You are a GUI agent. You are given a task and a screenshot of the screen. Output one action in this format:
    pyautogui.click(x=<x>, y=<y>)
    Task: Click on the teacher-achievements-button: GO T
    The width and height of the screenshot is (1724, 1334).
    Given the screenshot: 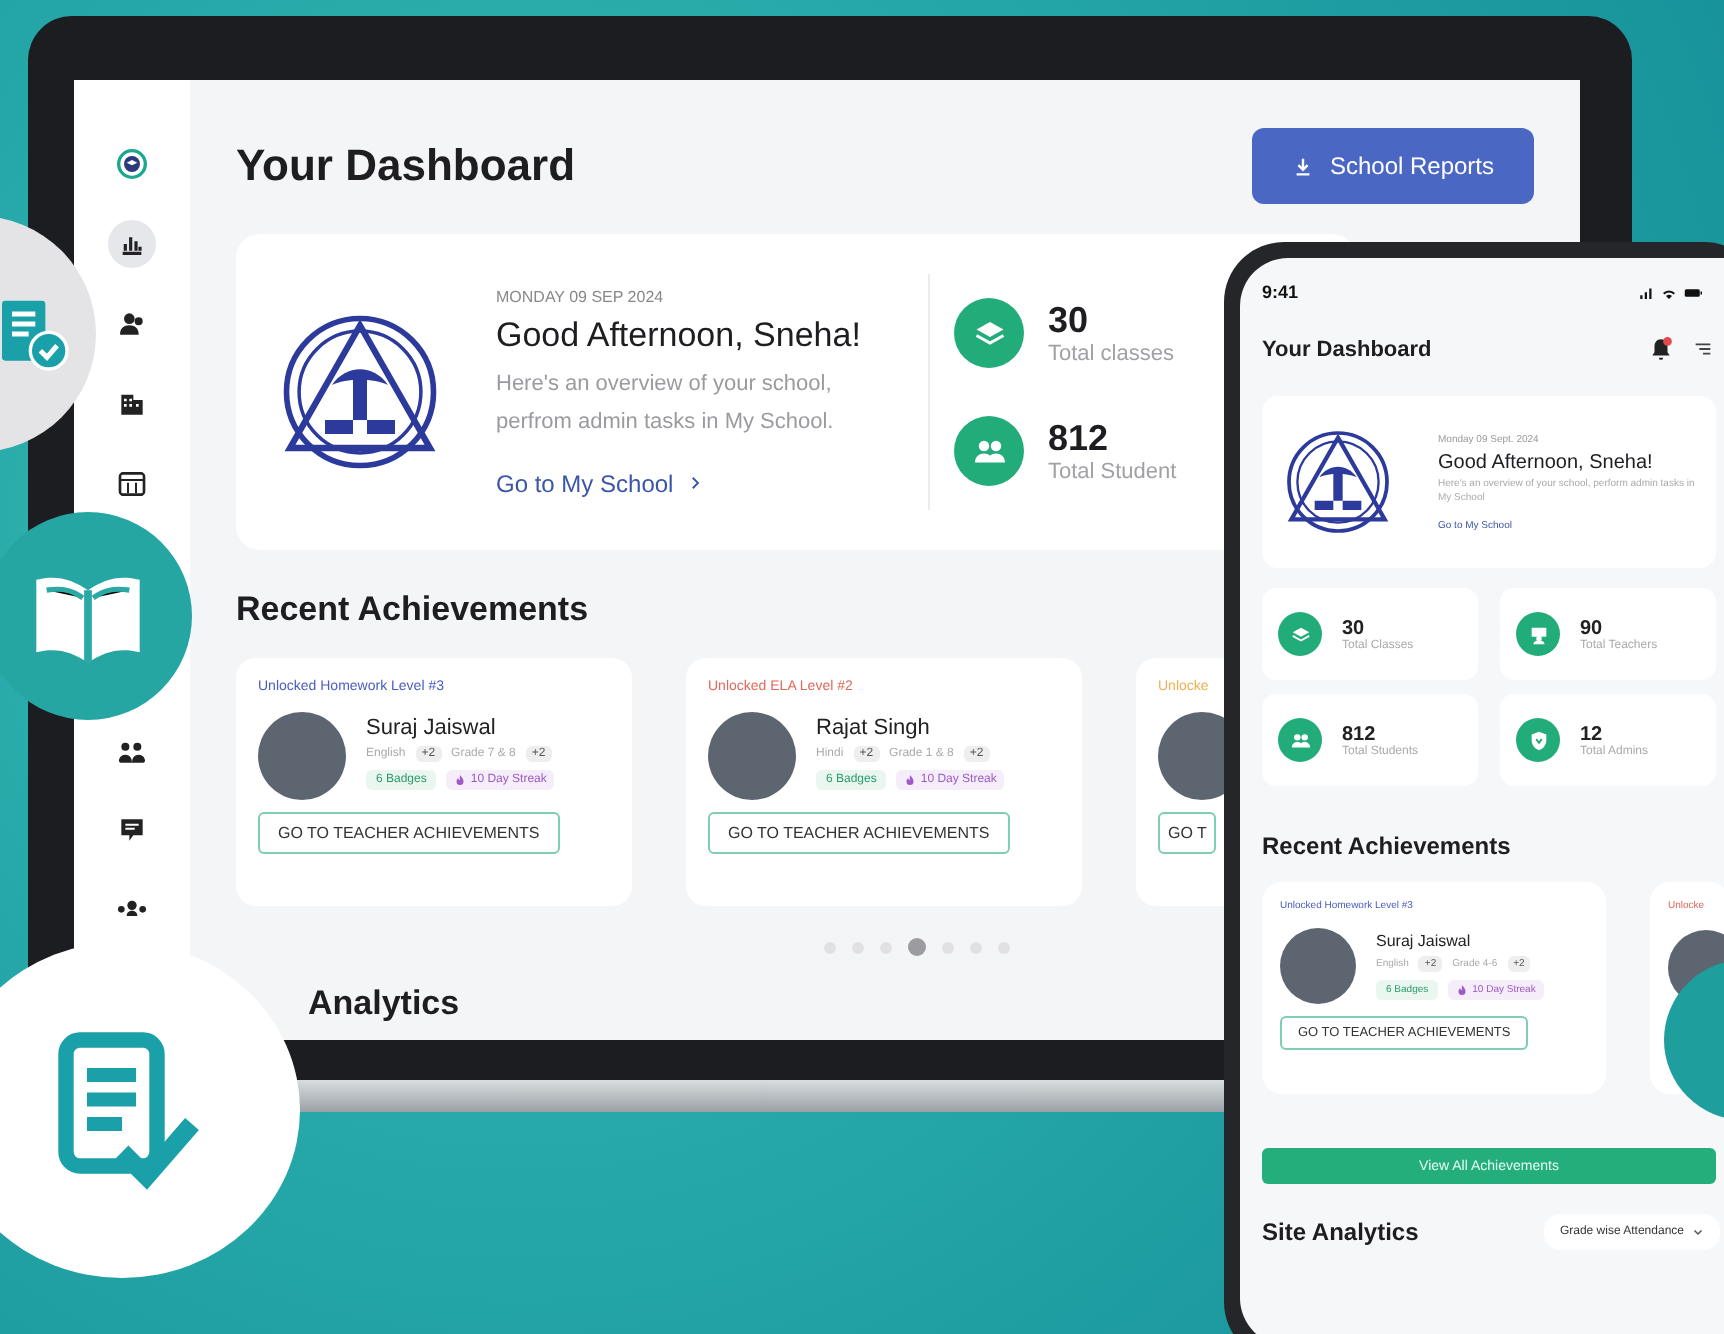 What is the action you would take?
    pyautogui.click(x=1187, y=833)
    